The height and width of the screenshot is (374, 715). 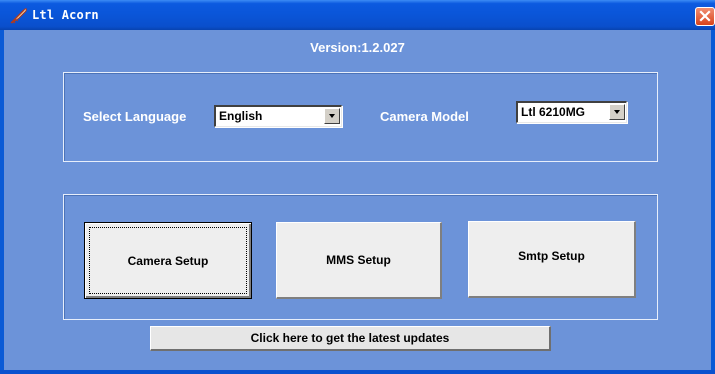 I want to click on close-icon, so click(x=705, y=16).